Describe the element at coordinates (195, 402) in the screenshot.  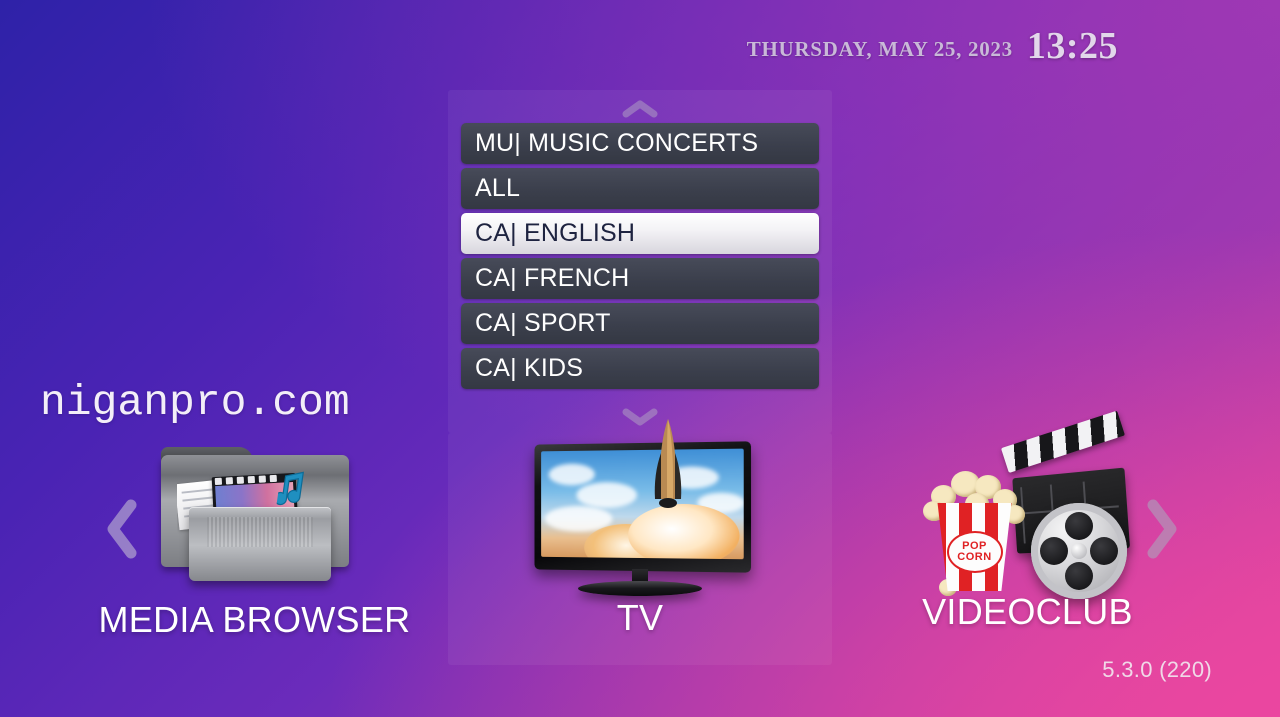
I see `site-watermark: niganpro.com` at that location.